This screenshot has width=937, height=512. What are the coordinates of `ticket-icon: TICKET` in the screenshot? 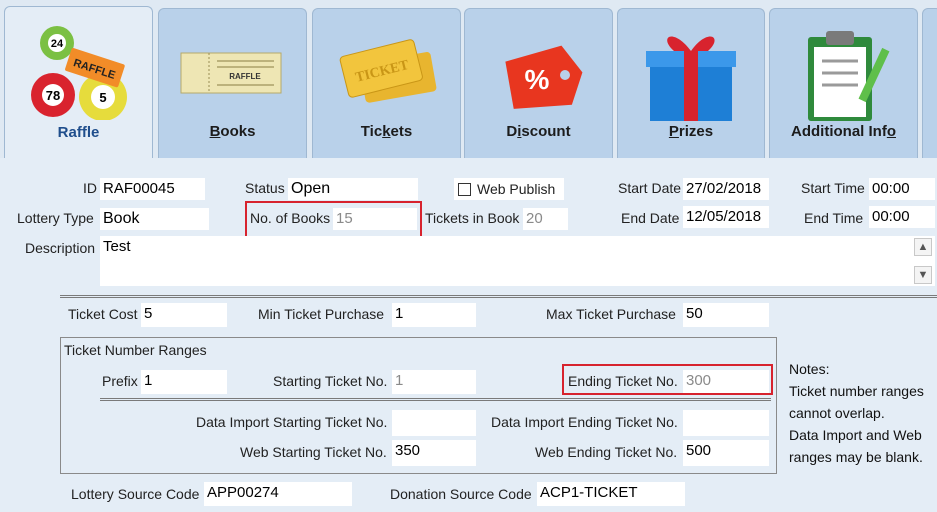 It's located at (386, 69).